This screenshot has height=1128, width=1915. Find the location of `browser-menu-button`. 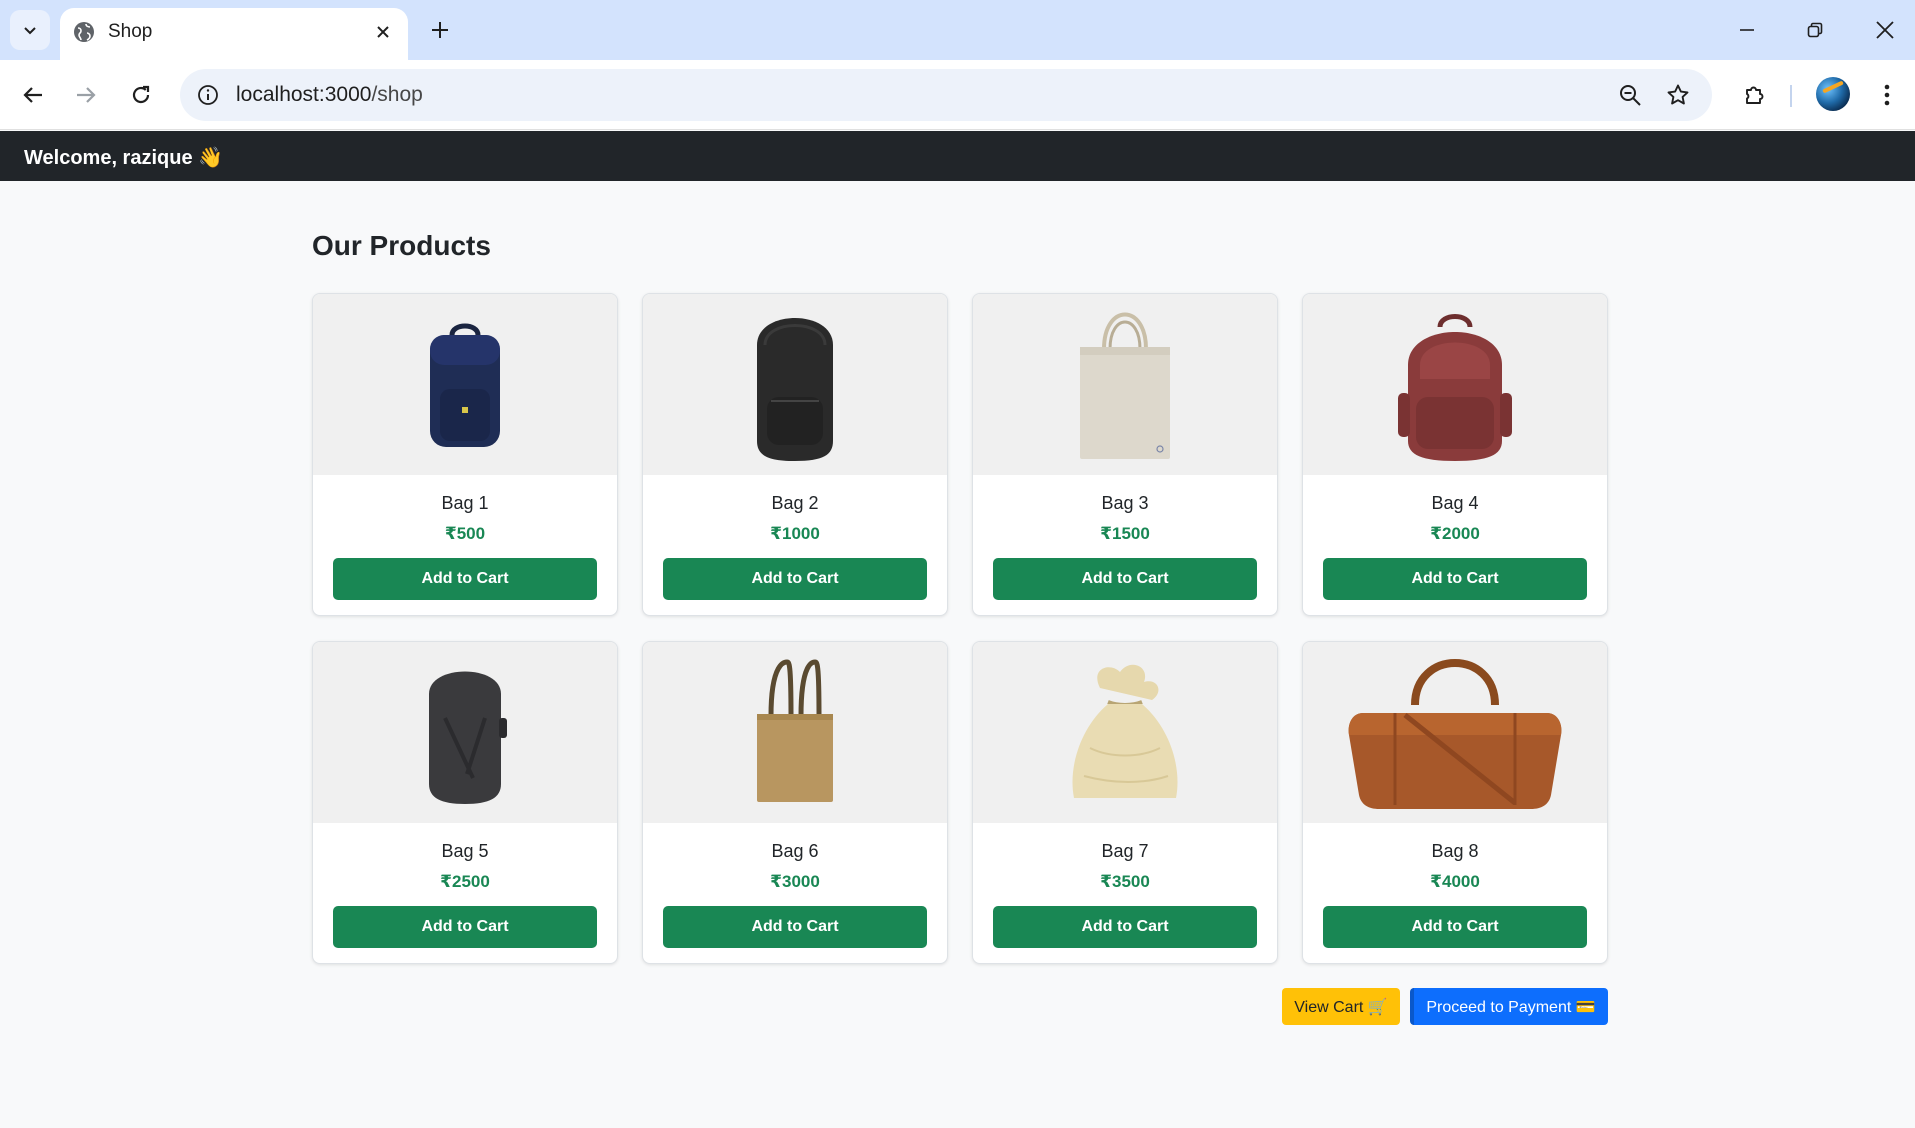

browser-menu-button is located at coordinates (1887, 95).